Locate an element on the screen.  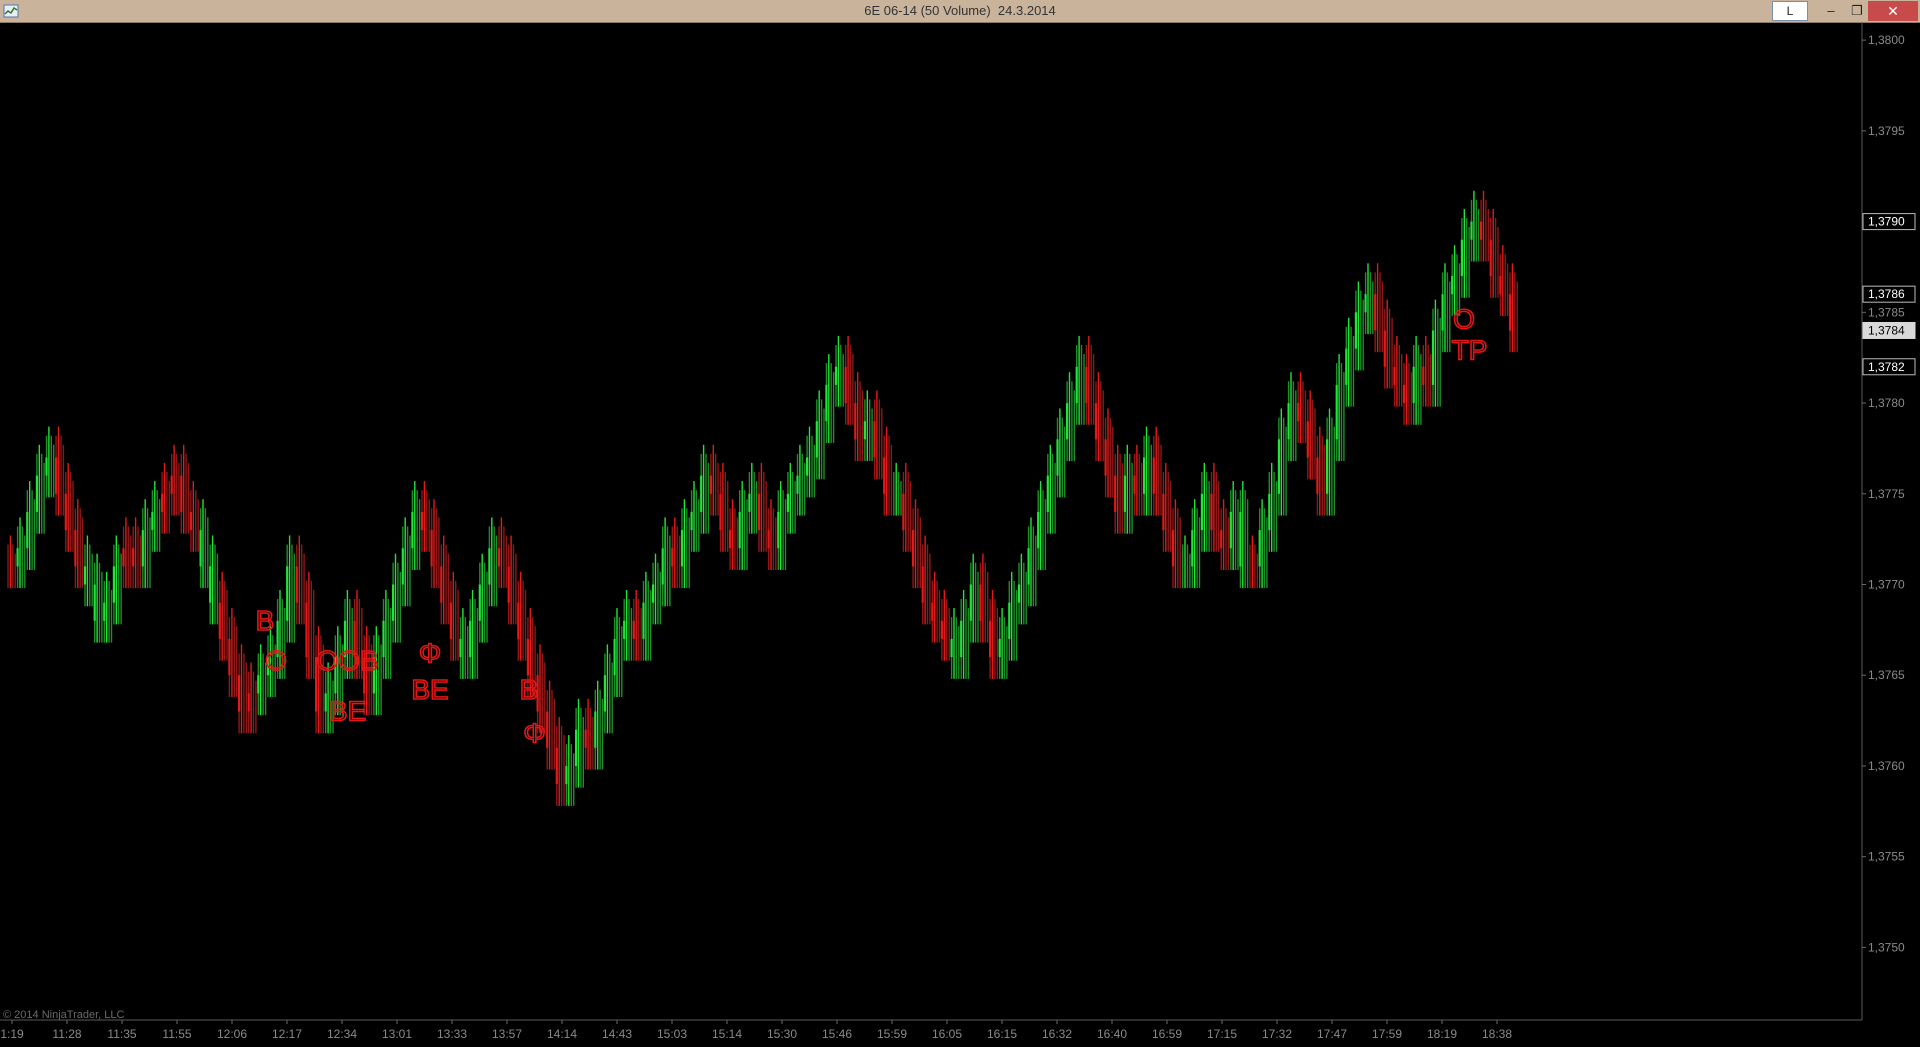
price-tick-label: 1,3755 is located at coordinates (1886, 857).